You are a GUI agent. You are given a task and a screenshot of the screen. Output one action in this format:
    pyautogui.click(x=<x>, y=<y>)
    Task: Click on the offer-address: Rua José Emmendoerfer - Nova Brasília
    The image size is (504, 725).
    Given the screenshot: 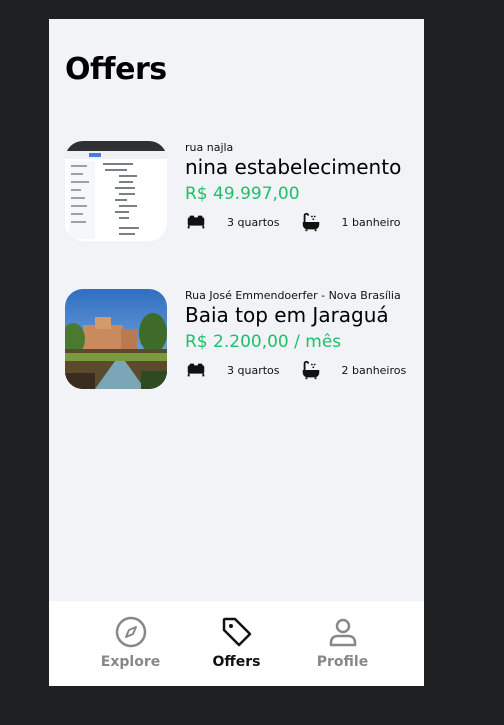 What is the action you would take?
    pyautogui.click(x=293, y=295)
    